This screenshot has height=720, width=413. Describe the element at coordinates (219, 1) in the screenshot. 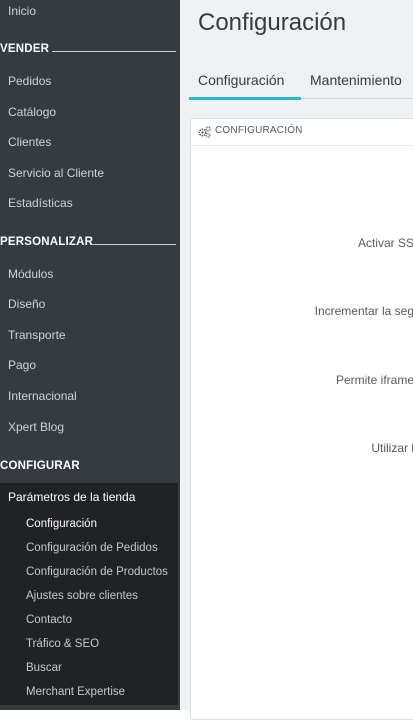

I see `breadcrumb` at that location.